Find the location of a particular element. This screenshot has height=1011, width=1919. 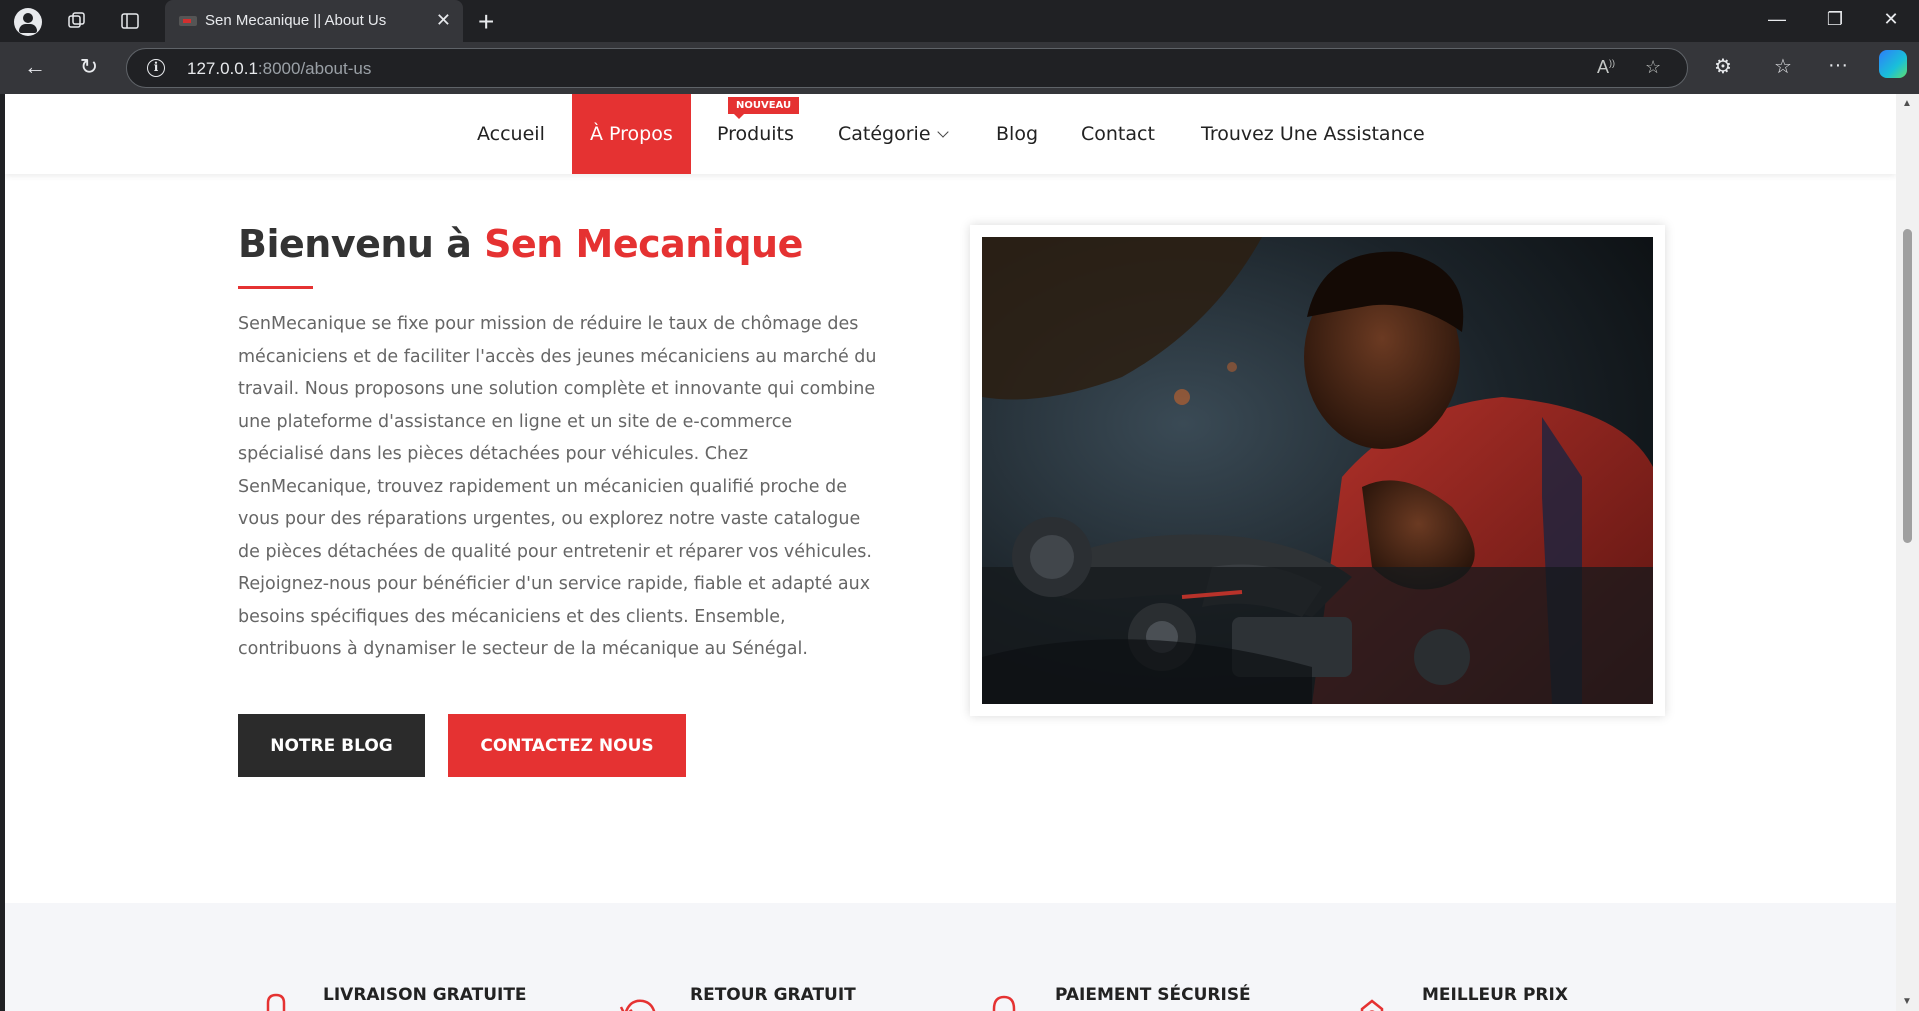

minimize-icon: — is located at coordinates (1777, 19).